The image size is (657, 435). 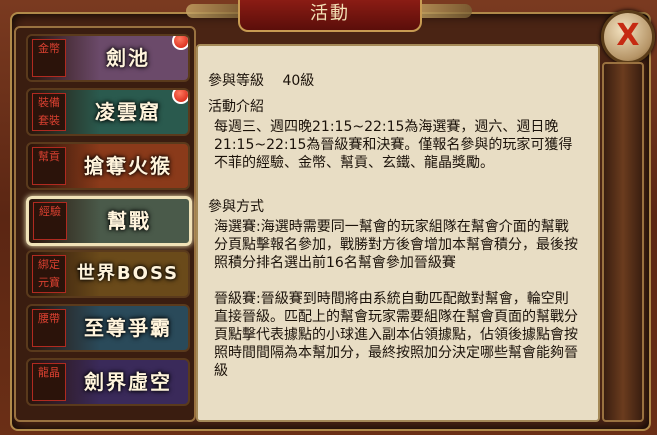 I want to click on level-row: 參與等級 40級, so click(x=261, y=80).